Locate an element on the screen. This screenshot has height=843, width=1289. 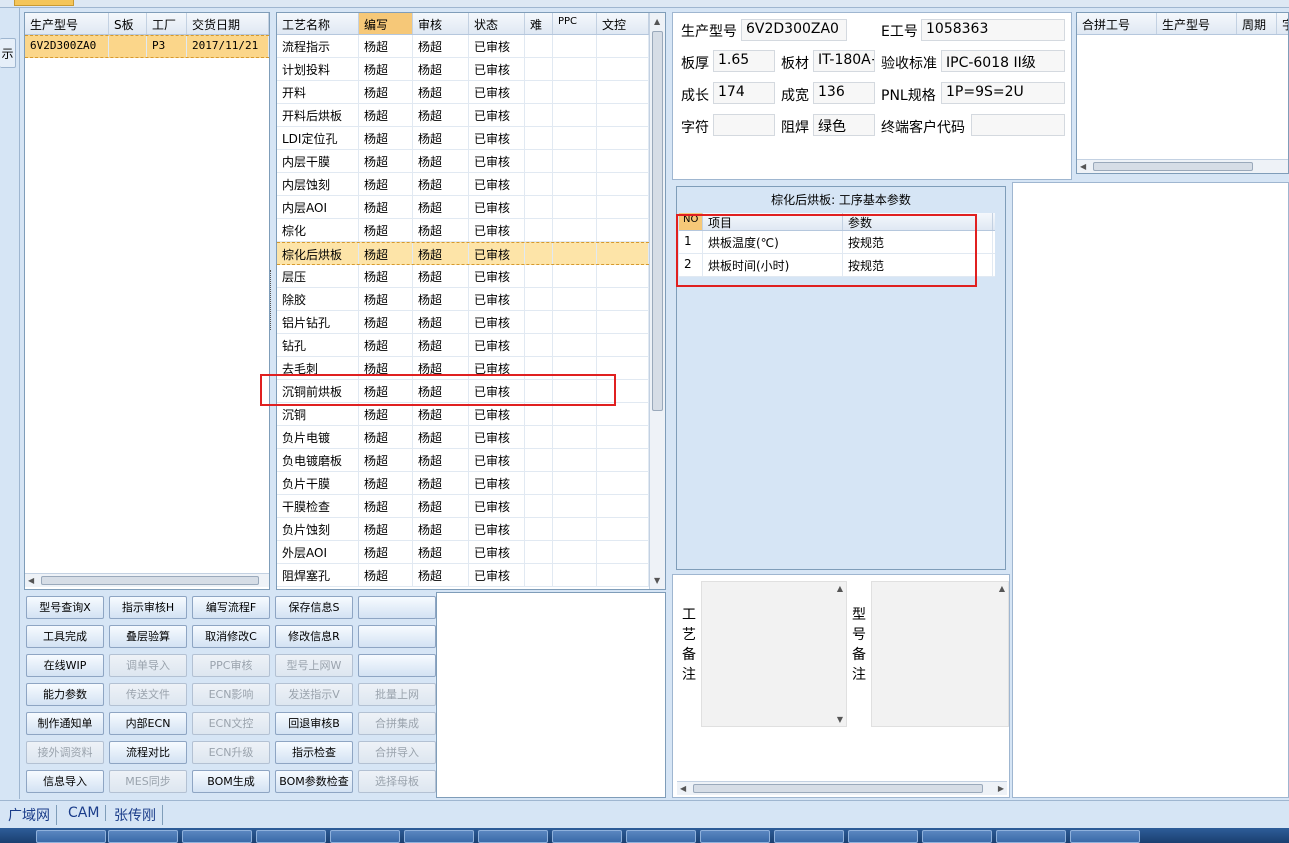
table-row: 负电镀磨板 杨超 杨超 已审核 is located at coordinates (463, 460).